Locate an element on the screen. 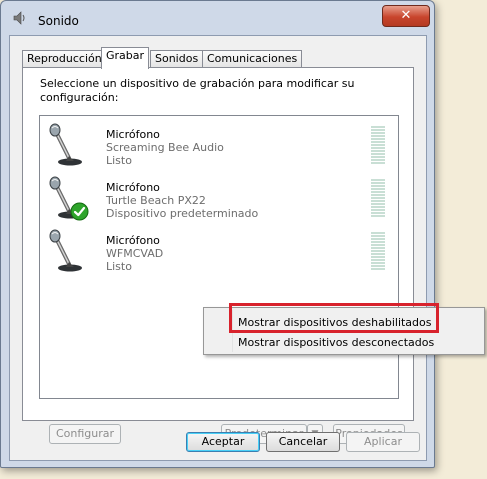 Image resolution: width=487 pixels, height=479 pixels. device-item: Micrófono Screaming Bee Audio Listo is located at coordinates (218, 146).